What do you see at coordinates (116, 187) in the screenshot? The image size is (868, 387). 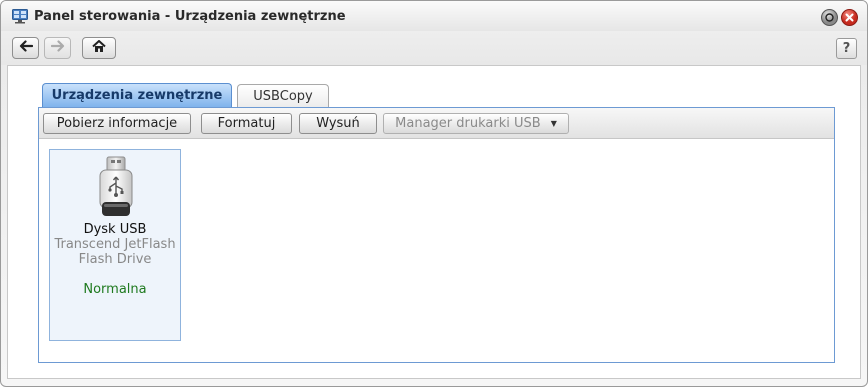 I see `usb-drive-icon` at bounding box center [116, 187].